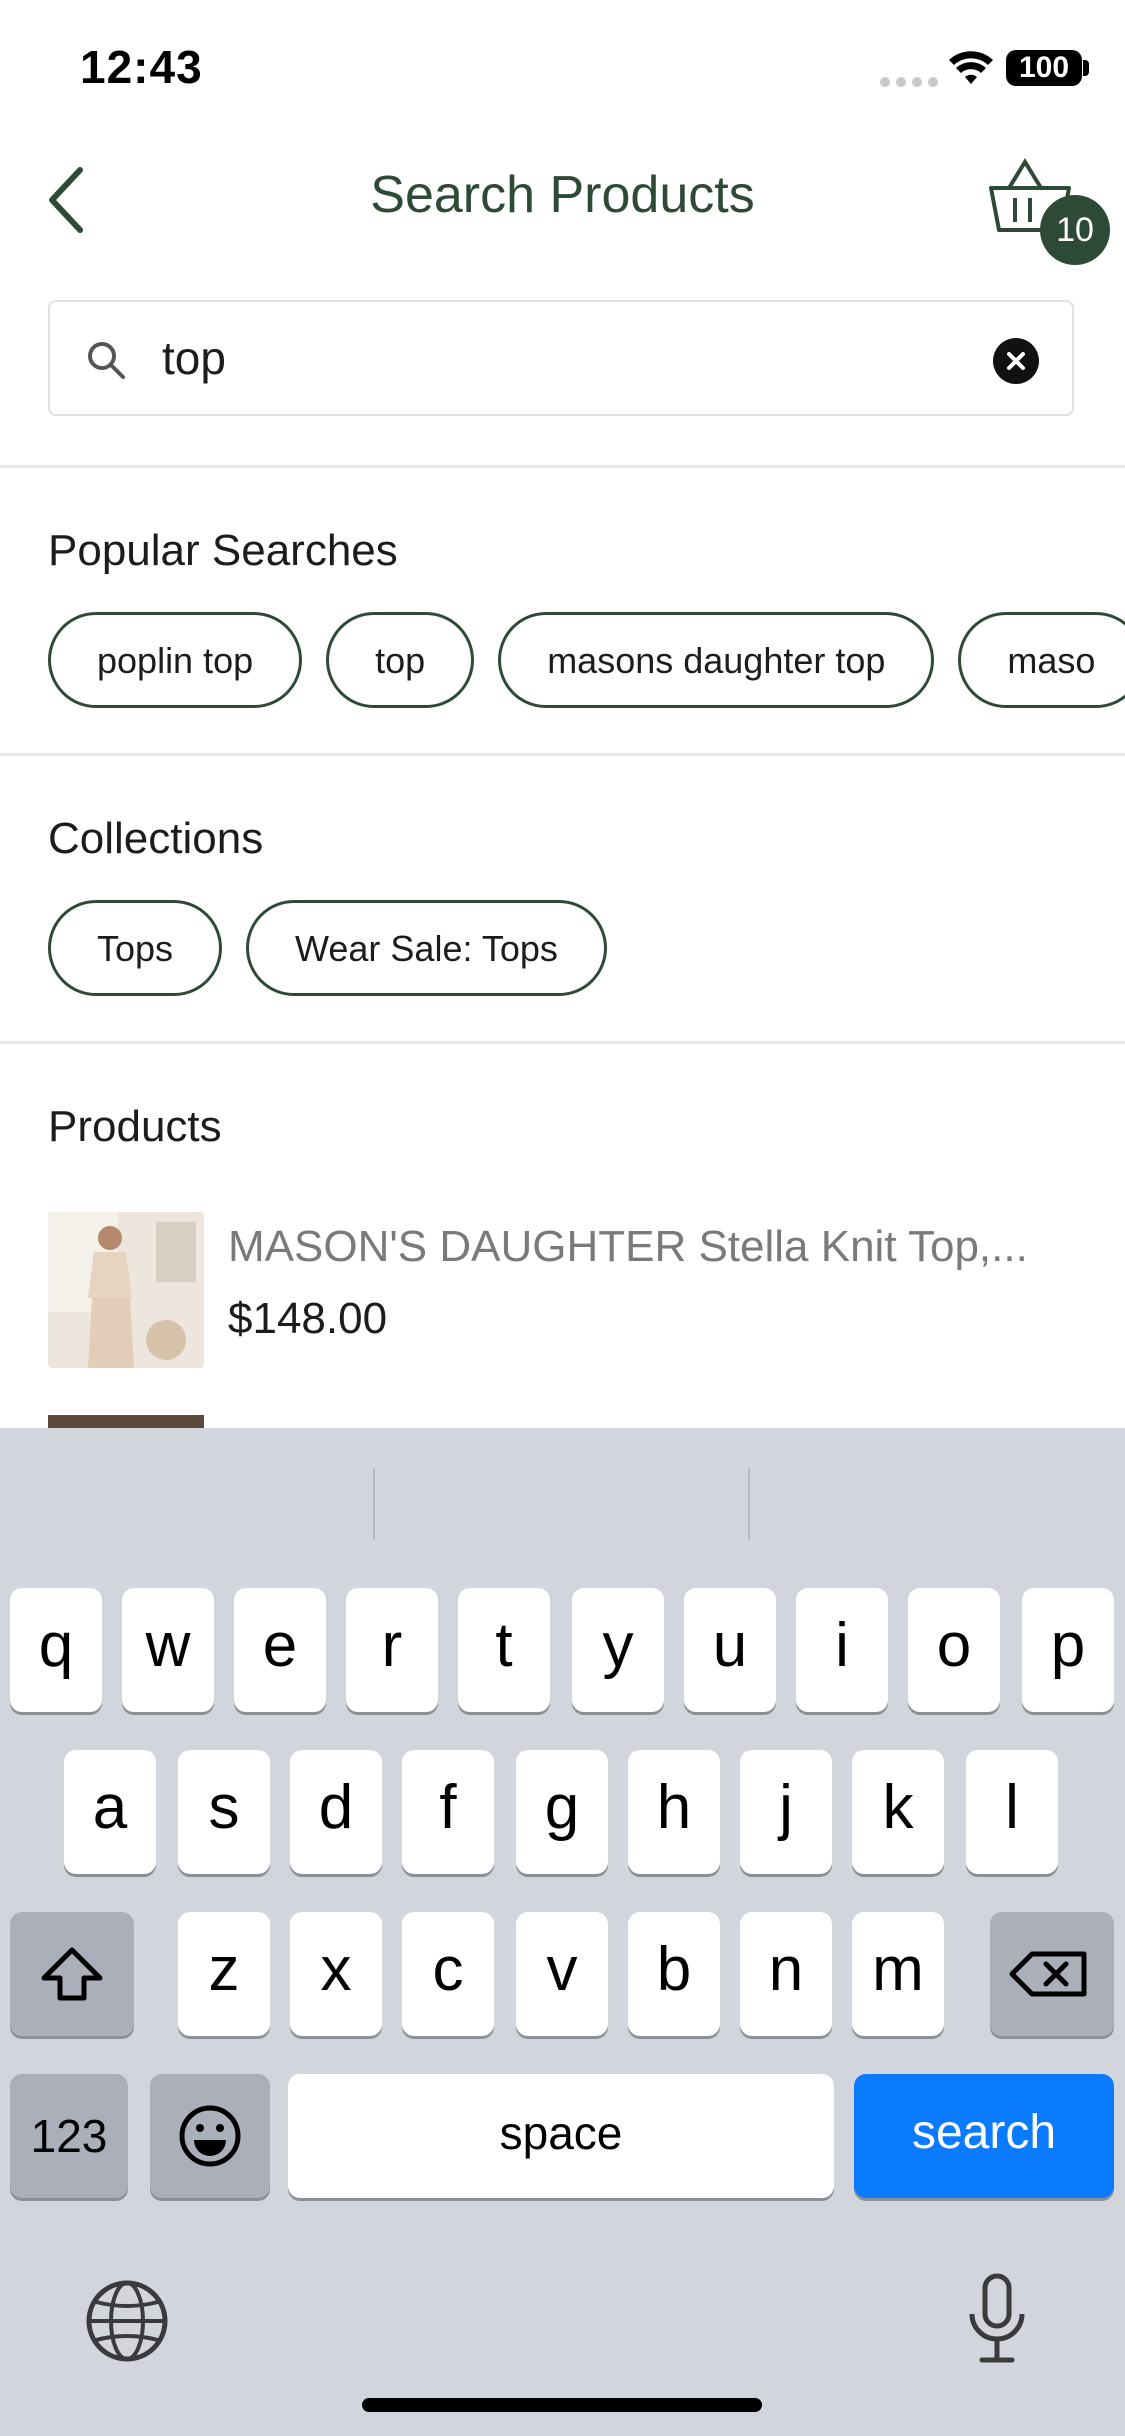 This screenshot has height=2436, width=1125. What do you see at coordinates (223, 550) in the screenshot?
I see `popular-searches-title: Popular Searches` at bounding box center [223, 550].